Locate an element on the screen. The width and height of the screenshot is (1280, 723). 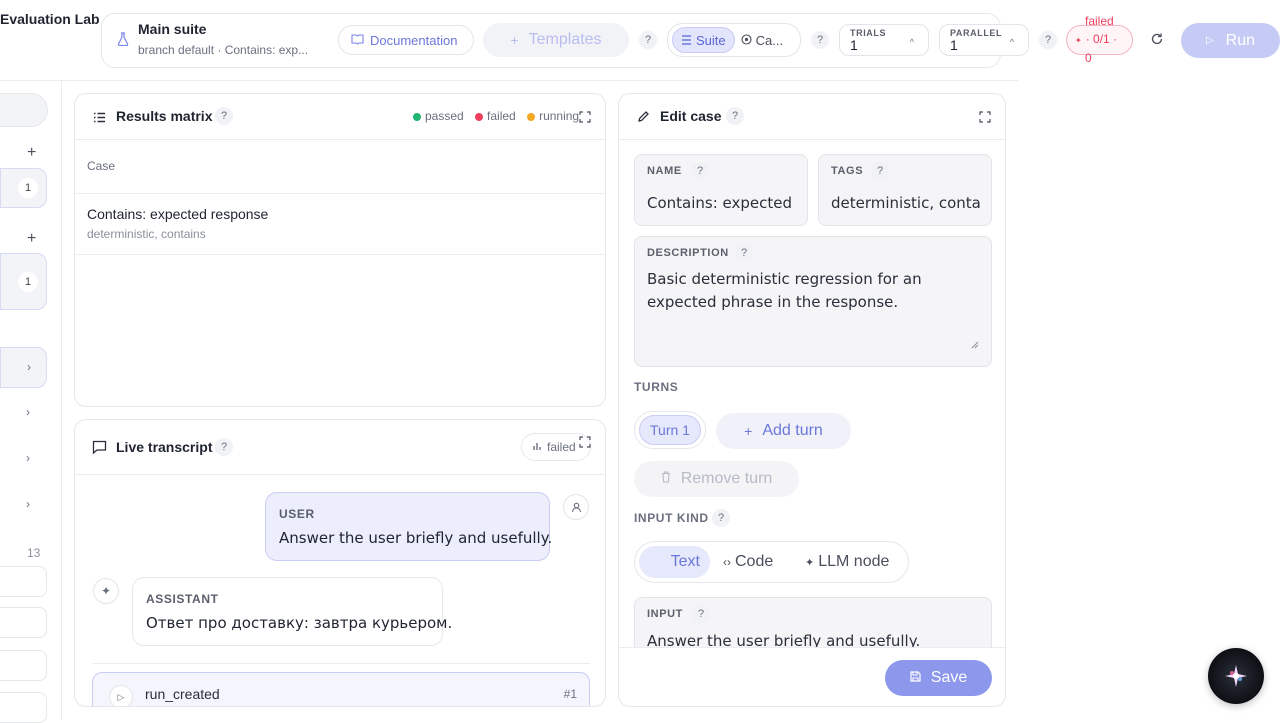
row-case-tags: deterministic, contains is located at coordinates (146, 234).